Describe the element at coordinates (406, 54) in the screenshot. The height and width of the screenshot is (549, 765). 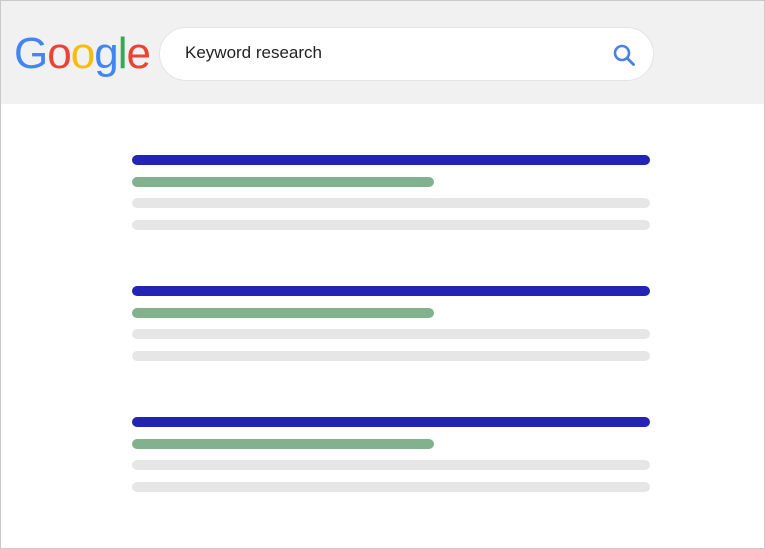
I see `search-input: Keyword research` at that location.